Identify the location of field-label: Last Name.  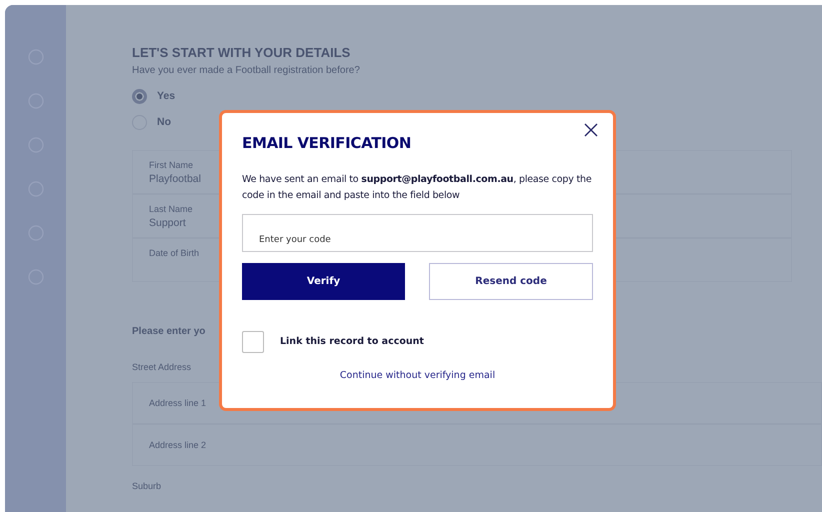
(171, 209).